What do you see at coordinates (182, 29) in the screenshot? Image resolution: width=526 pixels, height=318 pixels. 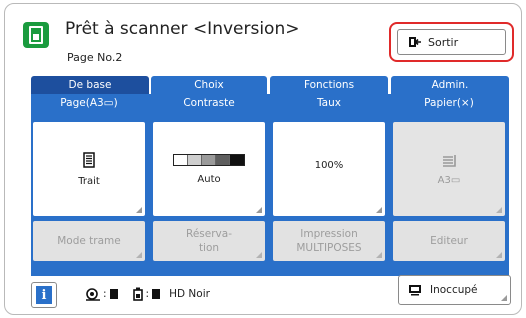 I see `page-title: Prêt à scanner <Inversion>` at bounding box center [182, 29].